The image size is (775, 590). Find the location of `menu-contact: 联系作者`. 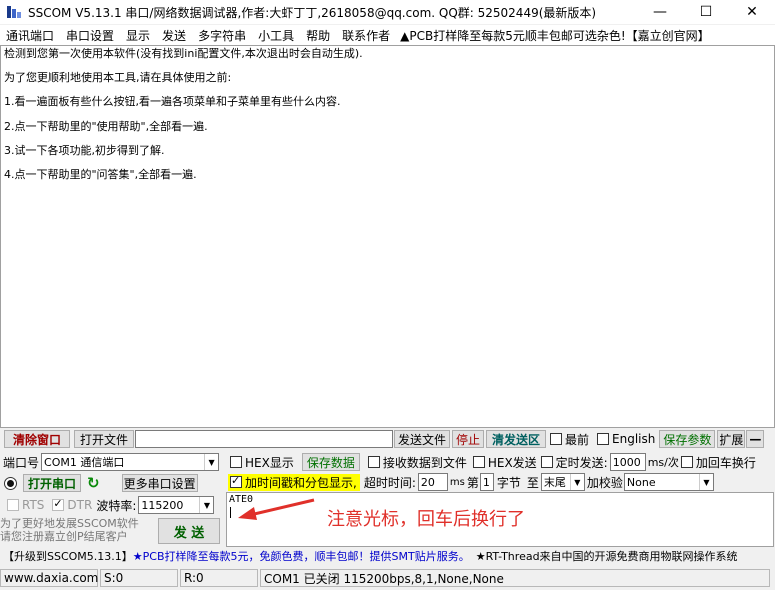

menu-contact: 联系作者 is located at coordinates (366, 35).